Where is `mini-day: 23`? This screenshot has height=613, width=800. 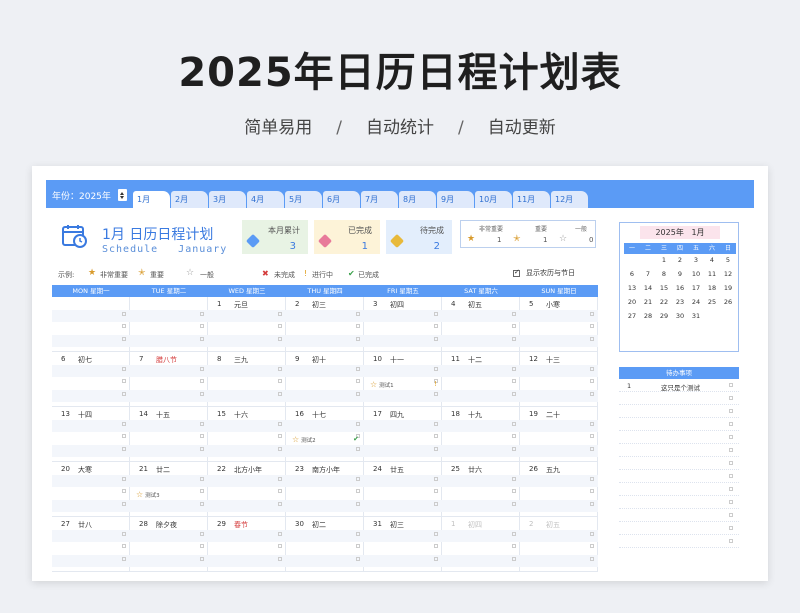 mini-day: 23 is located at coordinates (680, 302).